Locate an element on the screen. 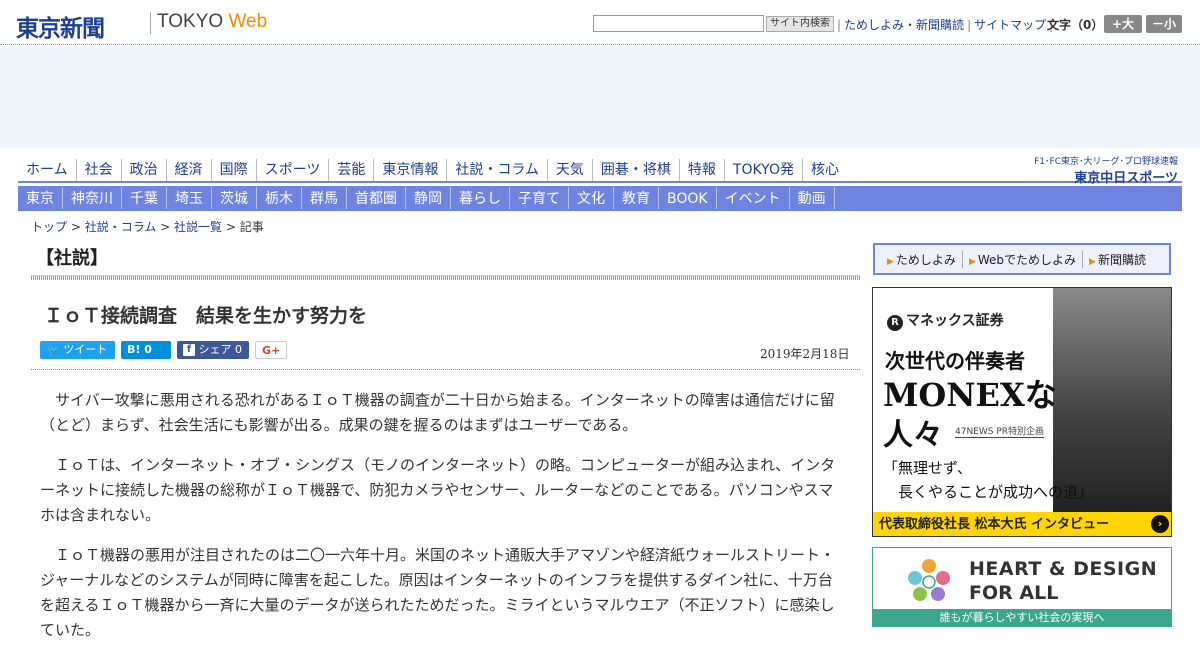 This screenshot has width=1200, height=658. region-nav-item: 群馬 is located at coordinates (324, 198).